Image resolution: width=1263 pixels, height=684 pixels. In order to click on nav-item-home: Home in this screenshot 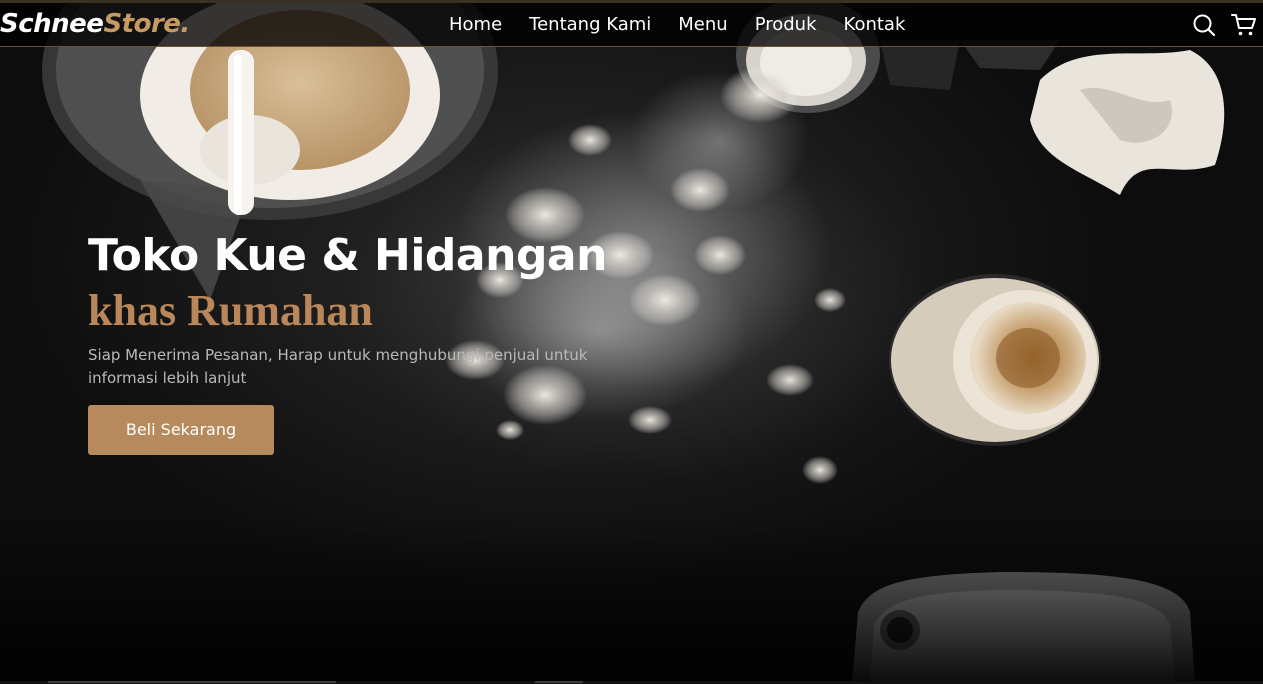, I will do `click(475, 25)`.